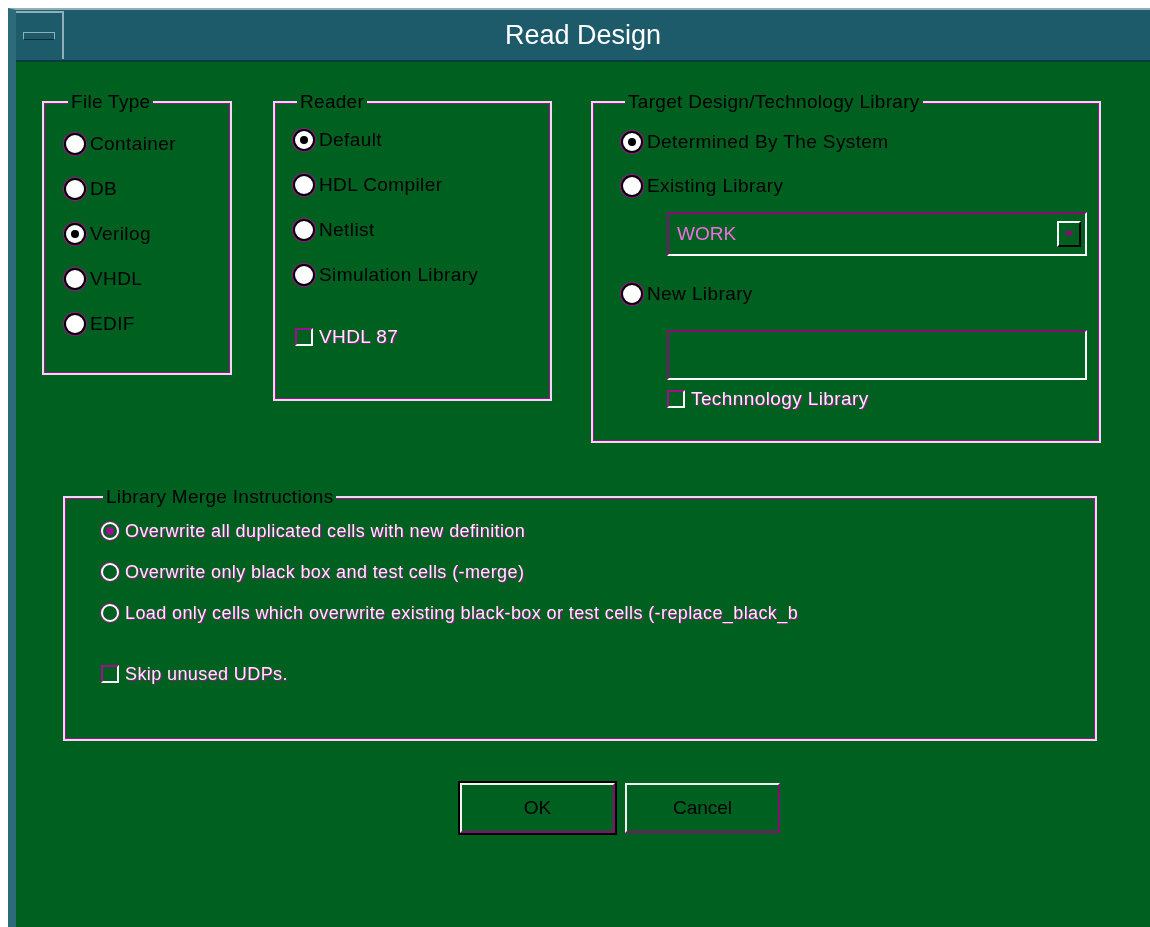 This screenshot has width=1150, height=927. I want to click on option-label: DB, so click(104, 189).